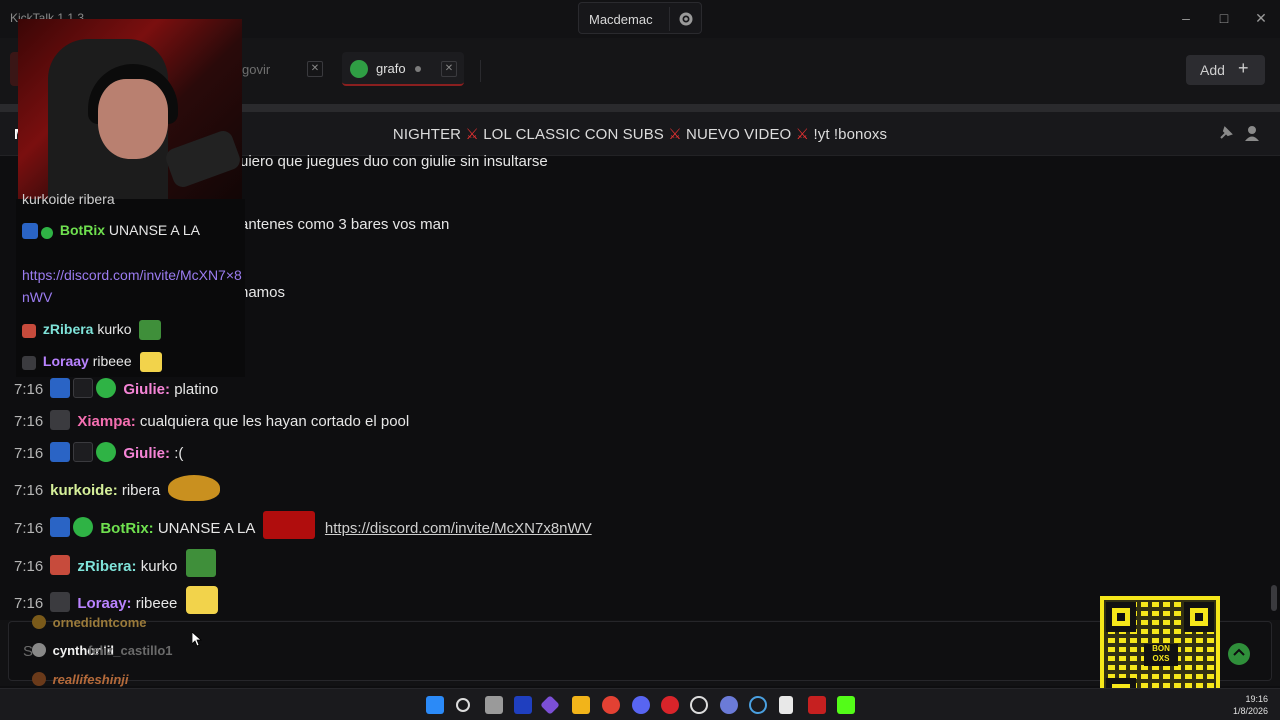  What do you see at coordinates (573, 134) in the screenshot?
I see `title-part: LOL CLASSIC CON SUBS` at bounding box center [573, 134].